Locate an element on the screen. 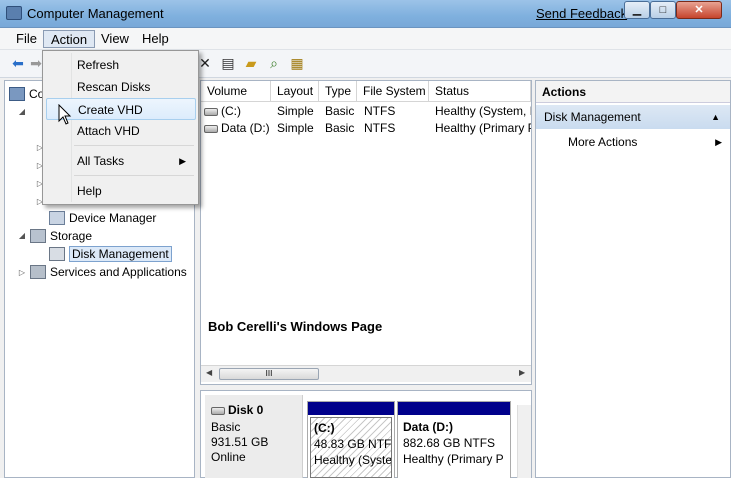 The width and height of the screenshot is (731, 478). close-button: ✕ is located at coordinates (699, 10).